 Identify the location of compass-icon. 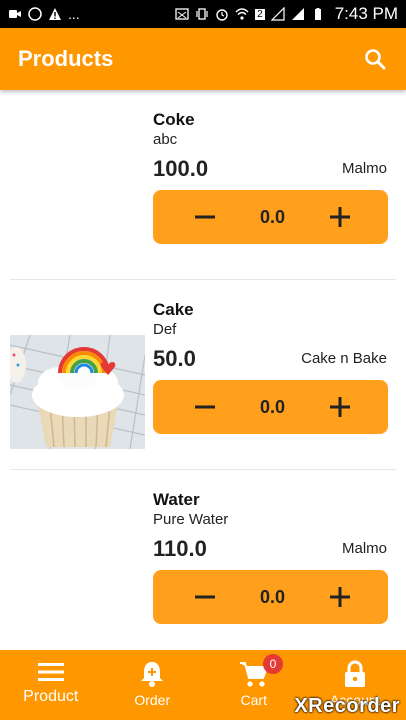
(35, 14).